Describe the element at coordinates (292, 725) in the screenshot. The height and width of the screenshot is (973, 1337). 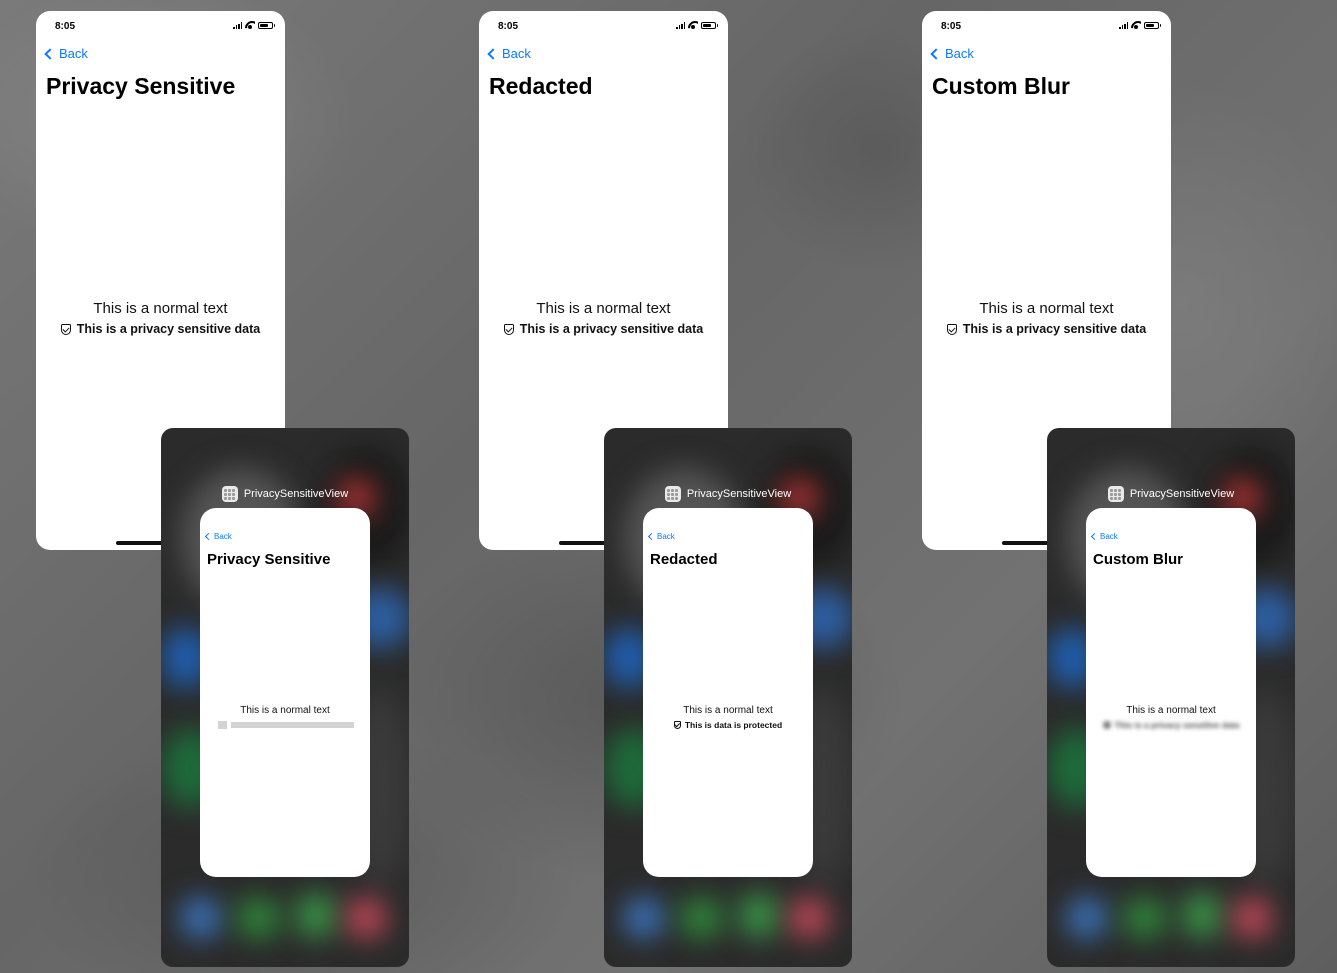
I see `redacted-text-placeholder` at that location.